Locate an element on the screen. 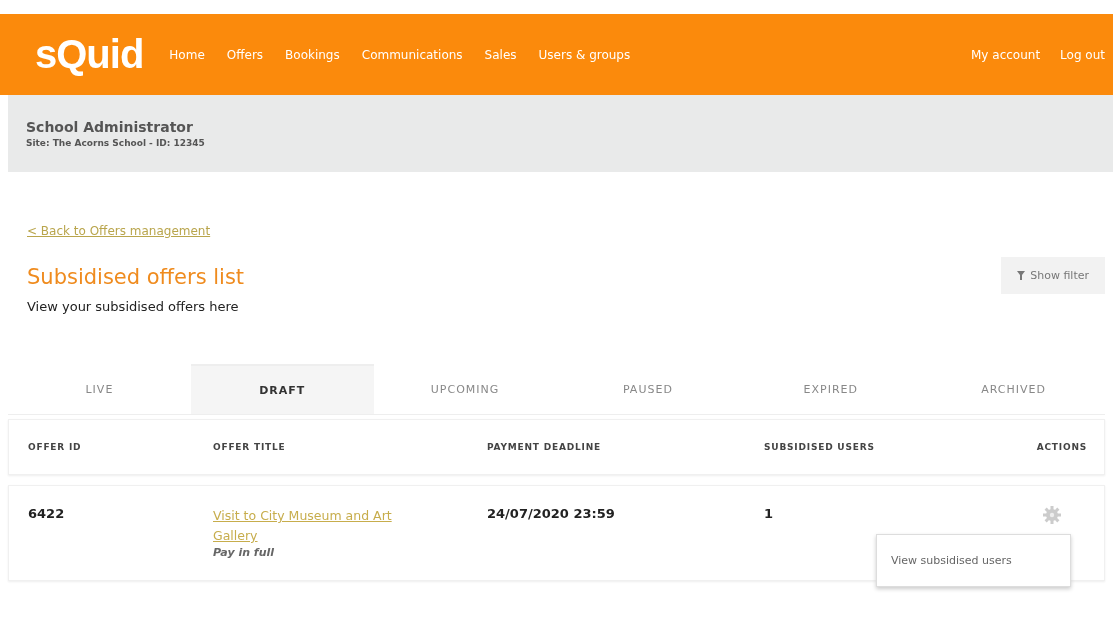  column-header: PAYMENT DEADLINE is located at coordinates (544, 447).